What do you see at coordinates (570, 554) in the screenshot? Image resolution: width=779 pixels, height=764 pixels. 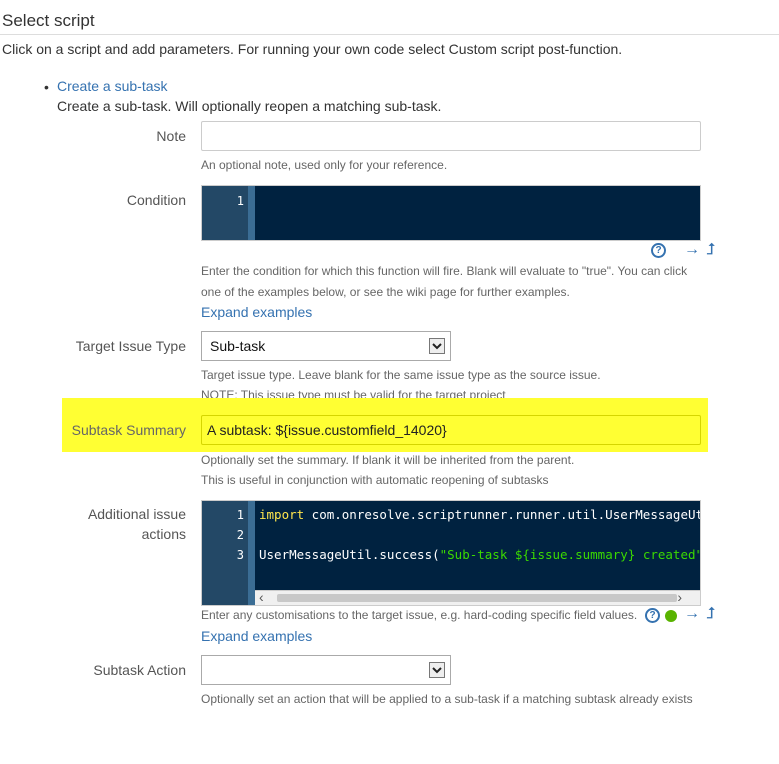 I see `code-string: "Sub-task ${issue.summary} created")` at bounding box center [570, 554].